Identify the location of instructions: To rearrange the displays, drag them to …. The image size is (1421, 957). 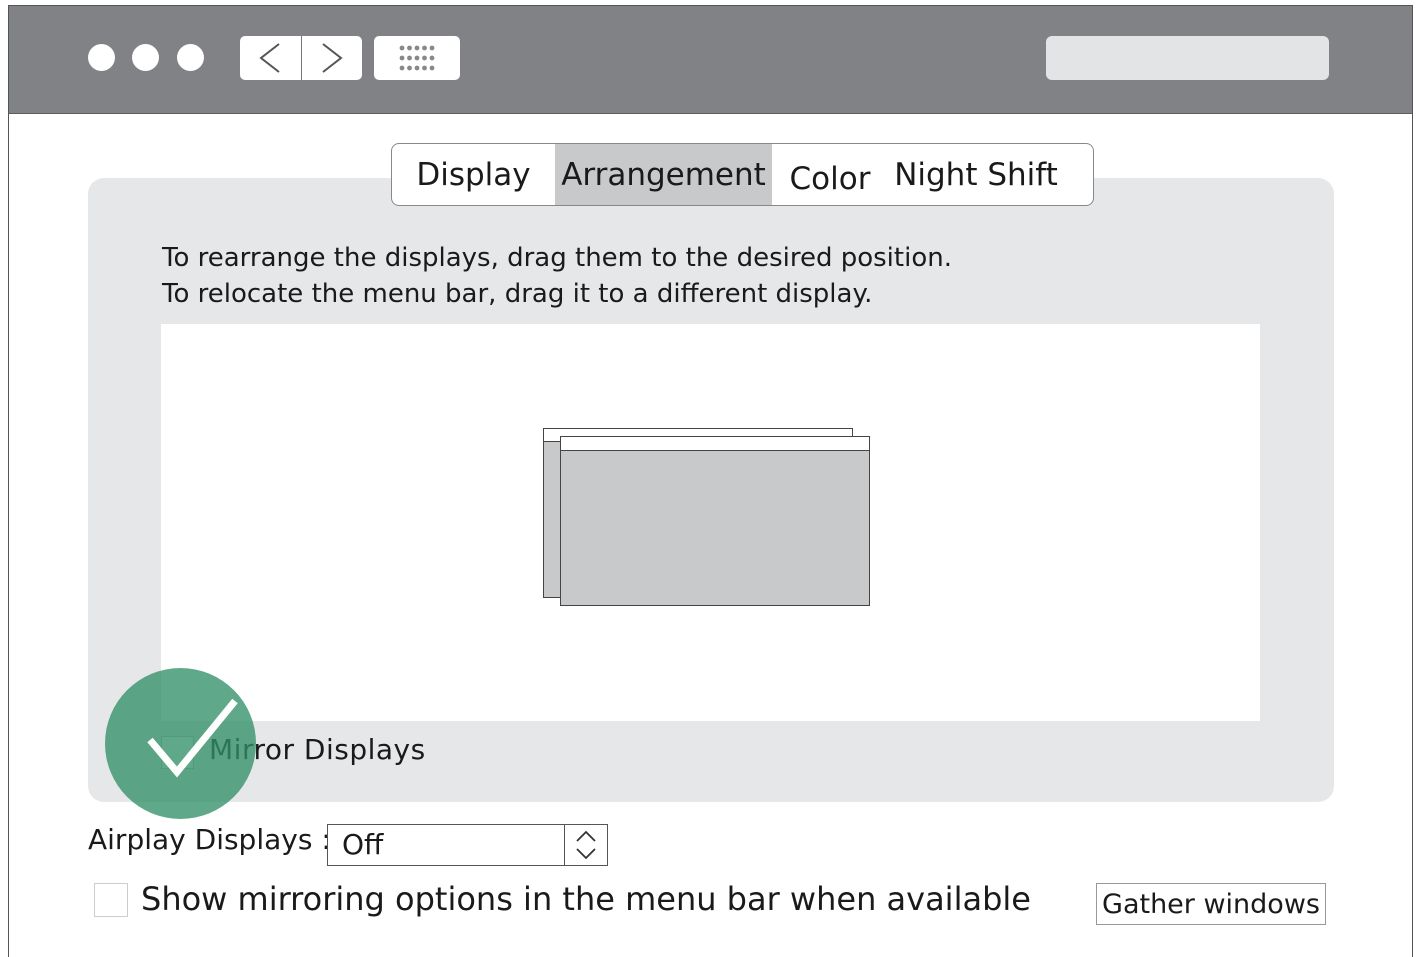
(557, 276).